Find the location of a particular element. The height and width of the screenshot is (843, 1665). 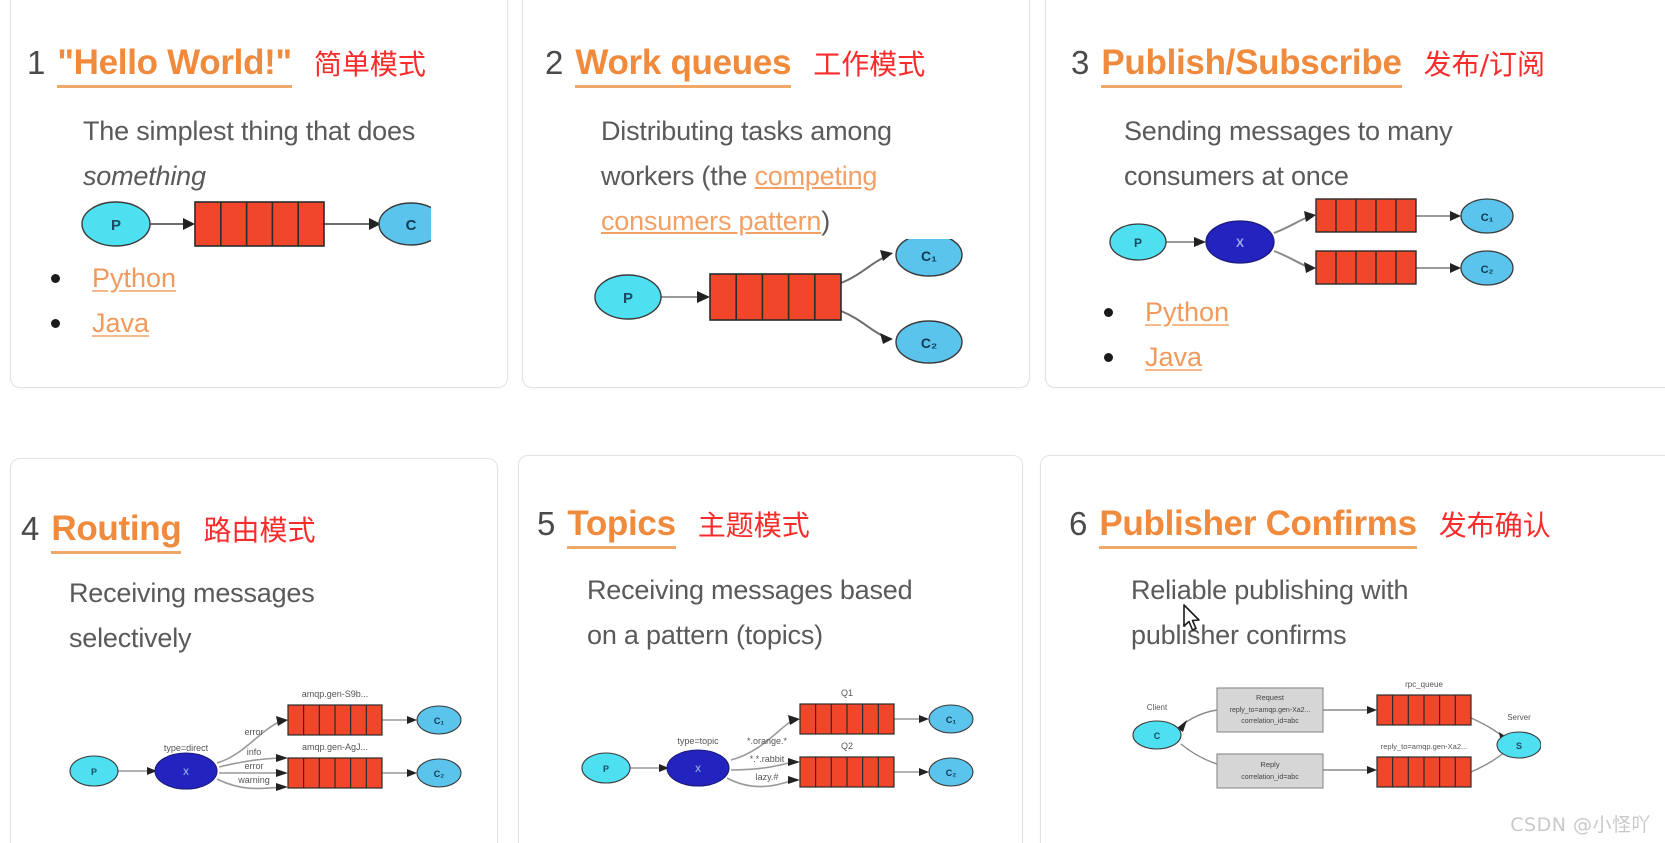

card-1-bullet-list: Python Java is located at coordinates (113, 308).